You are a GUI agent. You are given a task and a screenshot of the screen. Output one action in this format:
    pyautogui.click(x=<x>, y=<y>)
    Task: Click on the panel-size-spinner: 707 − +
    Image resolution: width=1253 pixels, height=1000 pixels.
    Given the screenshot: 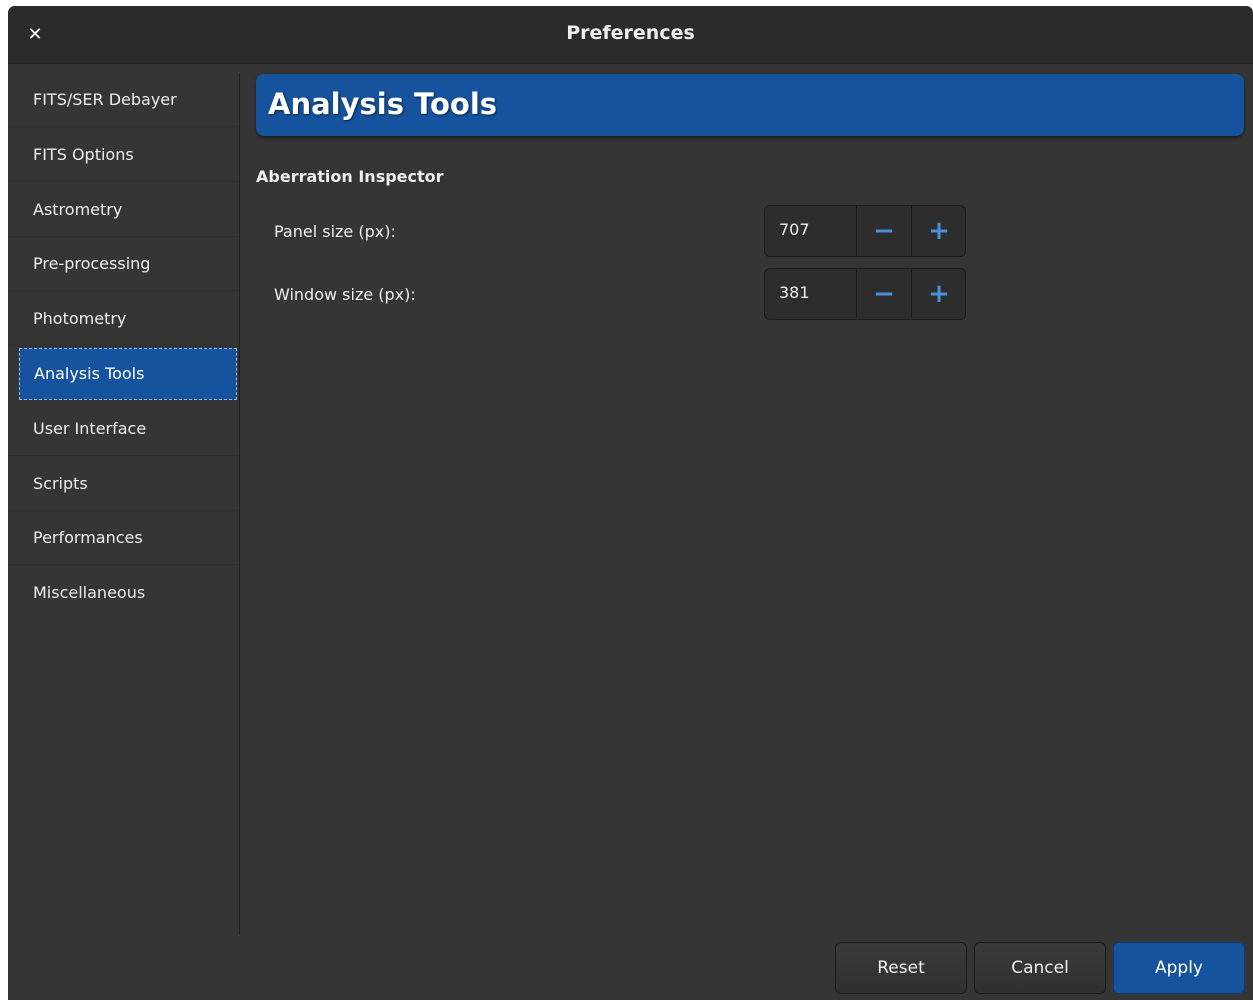 What is the action you would take?
    pyautogui.click(x=865, y=231)
    